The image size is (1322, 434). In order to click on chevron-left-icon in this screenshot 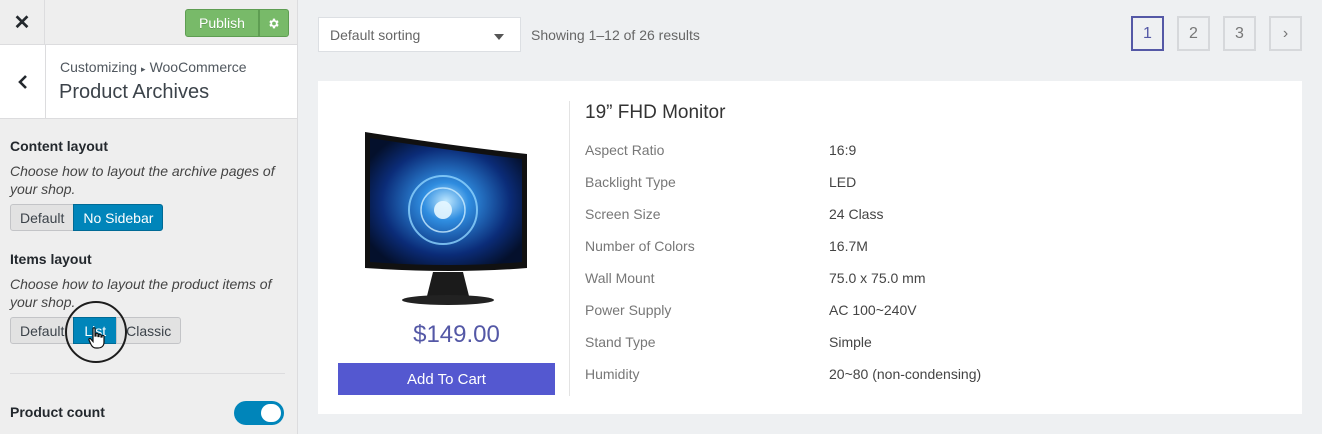, I will do `click(22, 81)`.